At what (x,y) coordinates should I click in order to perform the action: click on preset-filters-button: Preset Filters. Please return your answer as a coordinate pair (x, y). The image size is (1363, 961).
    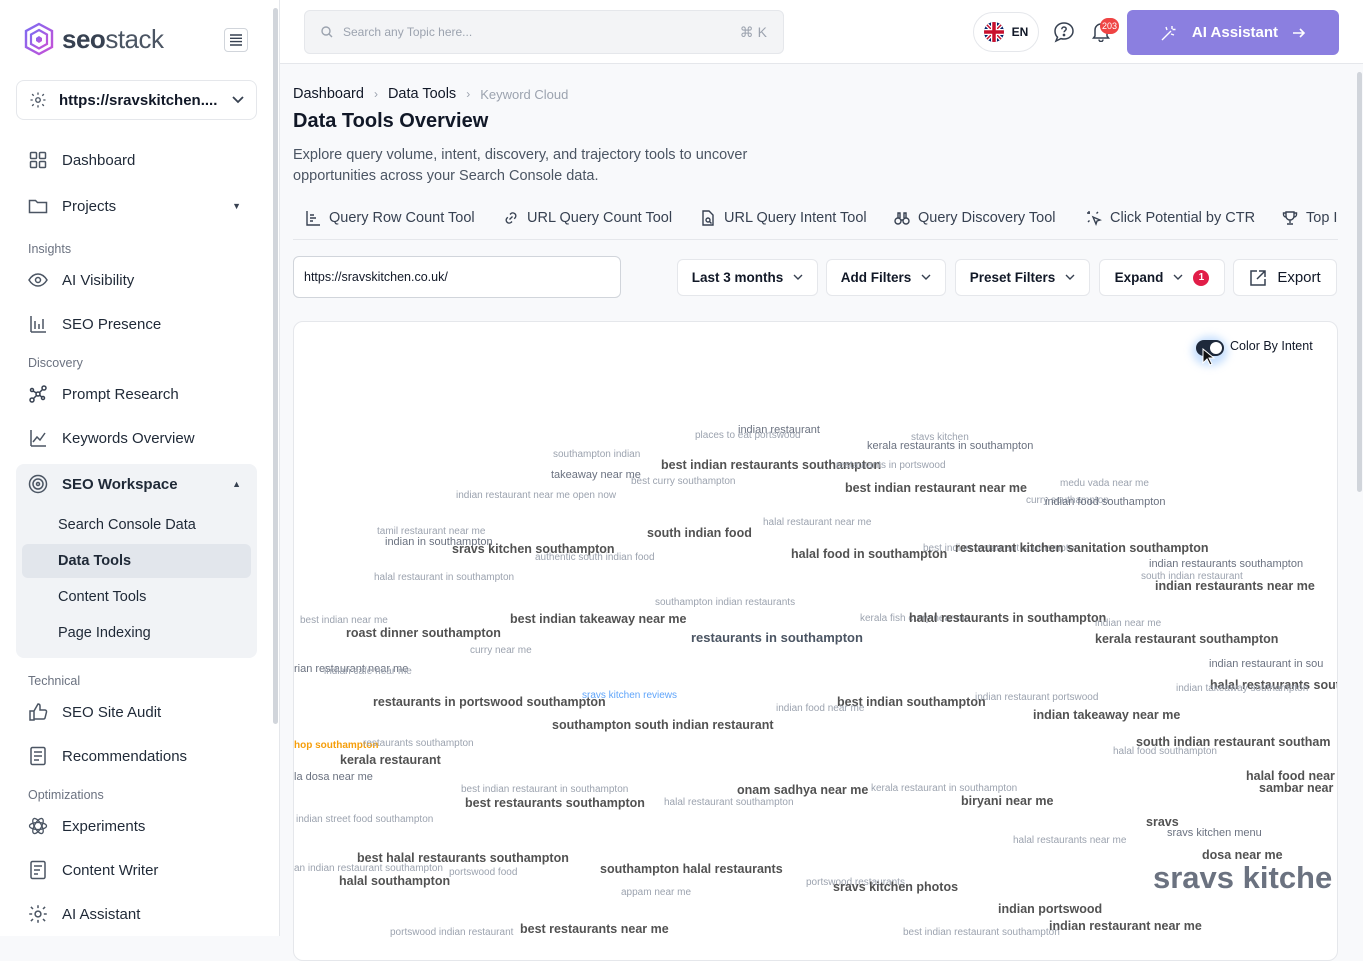
    Looking at the image, I should click on (1022, 277).